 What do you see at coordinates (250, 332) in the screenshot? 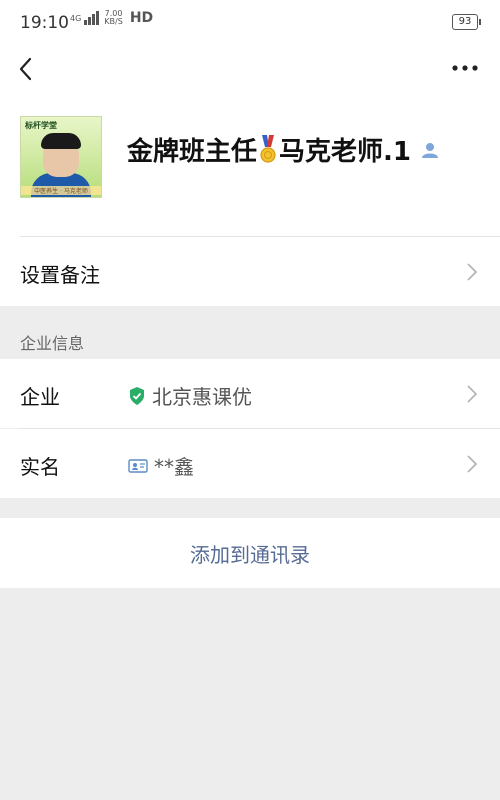
I see `enterprise-section-header: 企业信息` at bounding box center [250, 332].